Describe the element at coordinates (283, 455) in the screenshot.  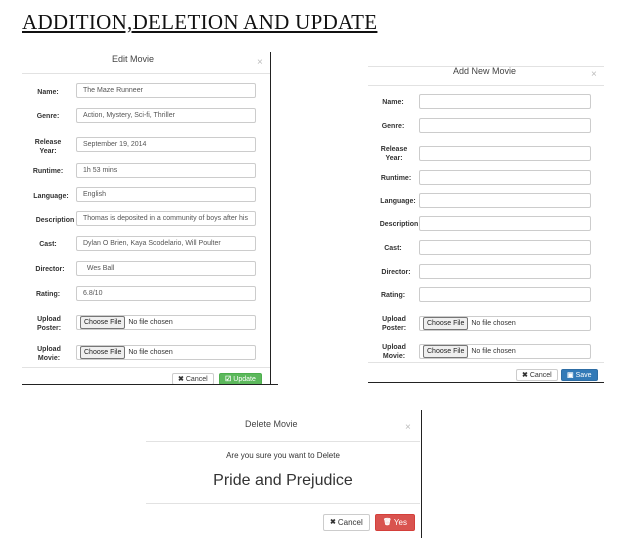
I see `delete-confirm-text: Are you sure you want to Delete` at that location.